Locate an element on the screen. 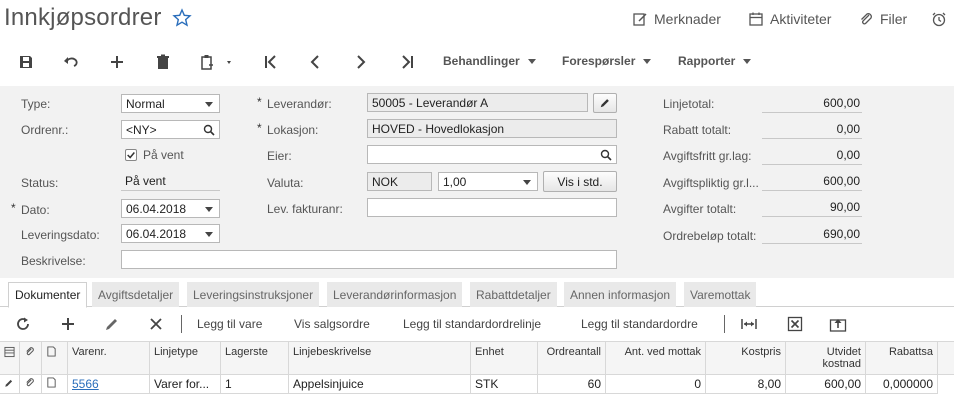 Image resolution: width=954 pixels, height=406 pixels. save-icon is located at coordinates (26, 62).